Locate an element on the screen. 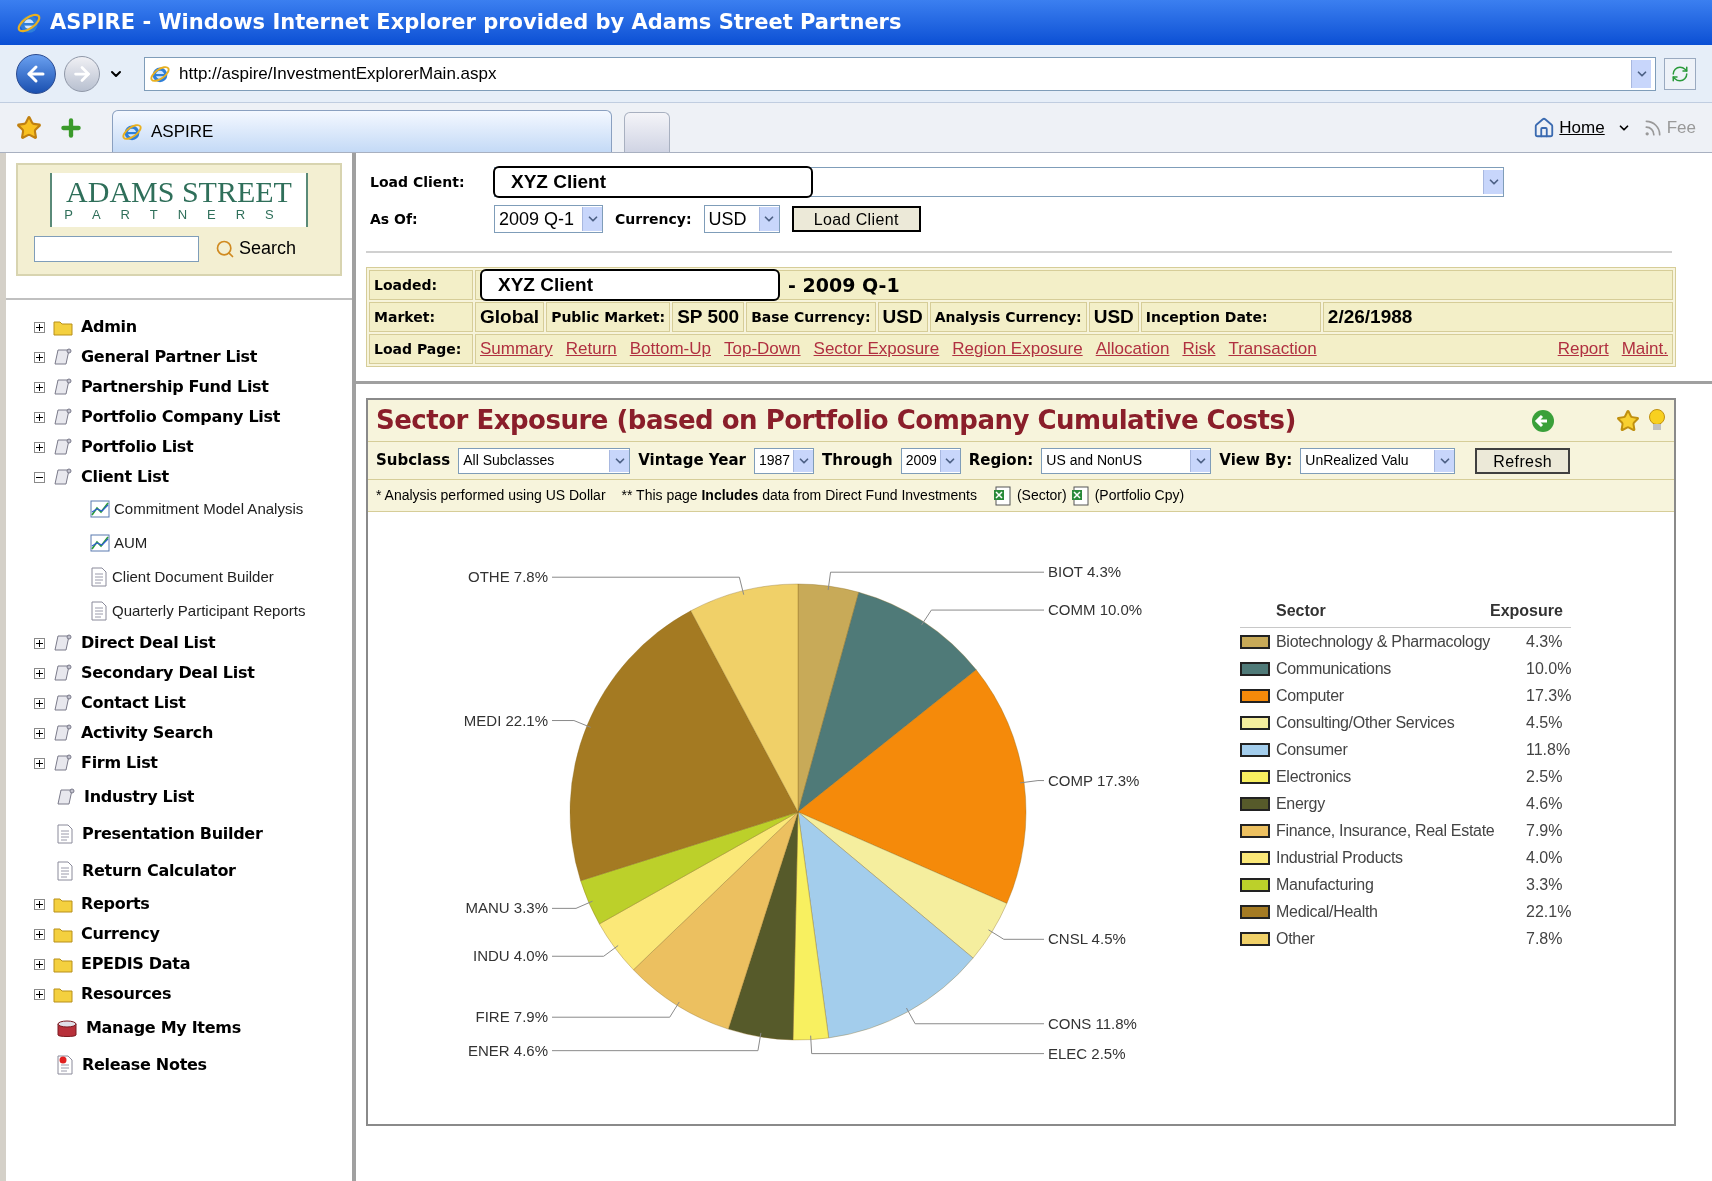 The width and height of the screenshot is (1712, 1181). tree-item: Reports is located at coordinates (115, 904).